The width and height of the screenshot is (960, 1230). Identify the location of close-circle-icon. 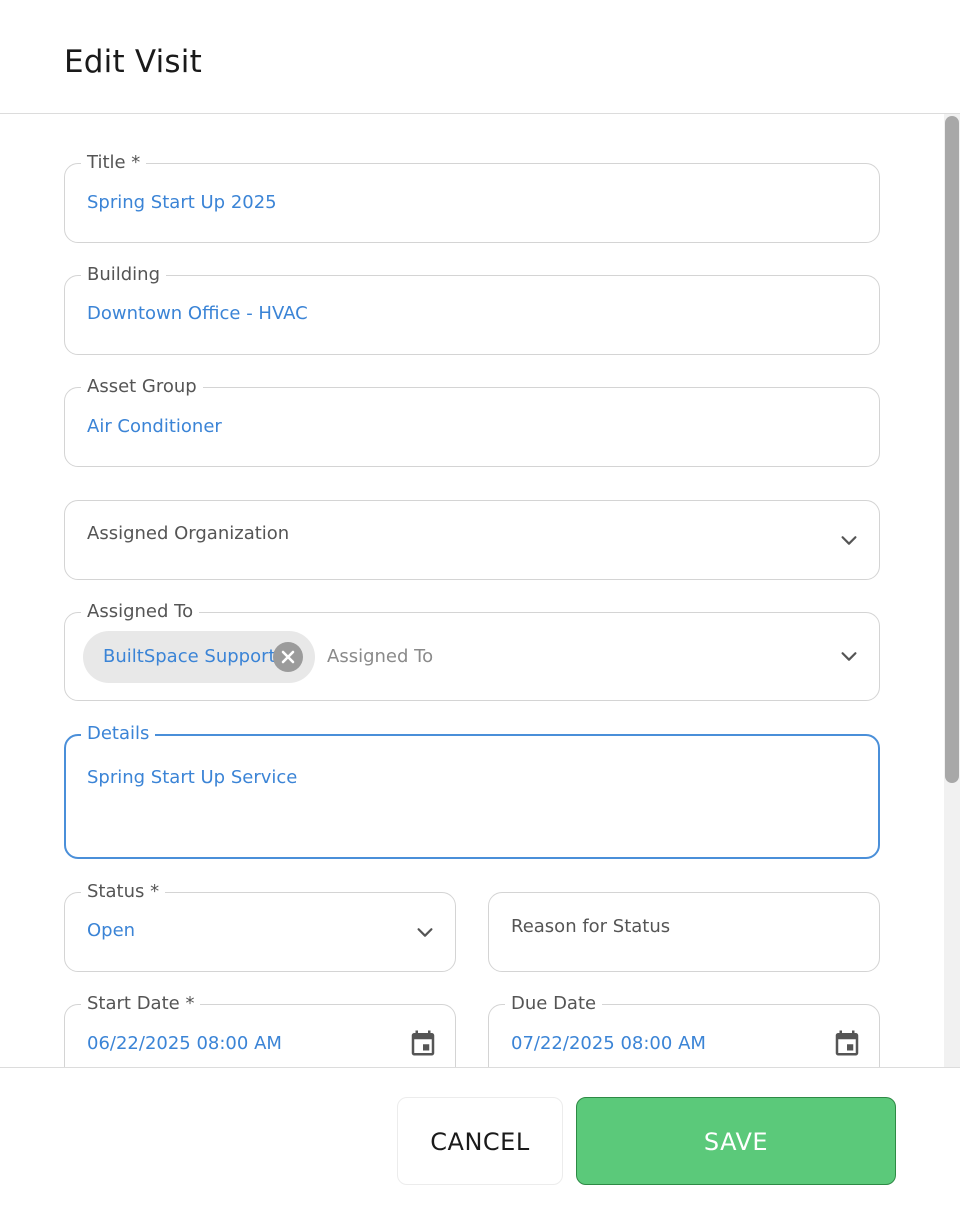
(288, 657).